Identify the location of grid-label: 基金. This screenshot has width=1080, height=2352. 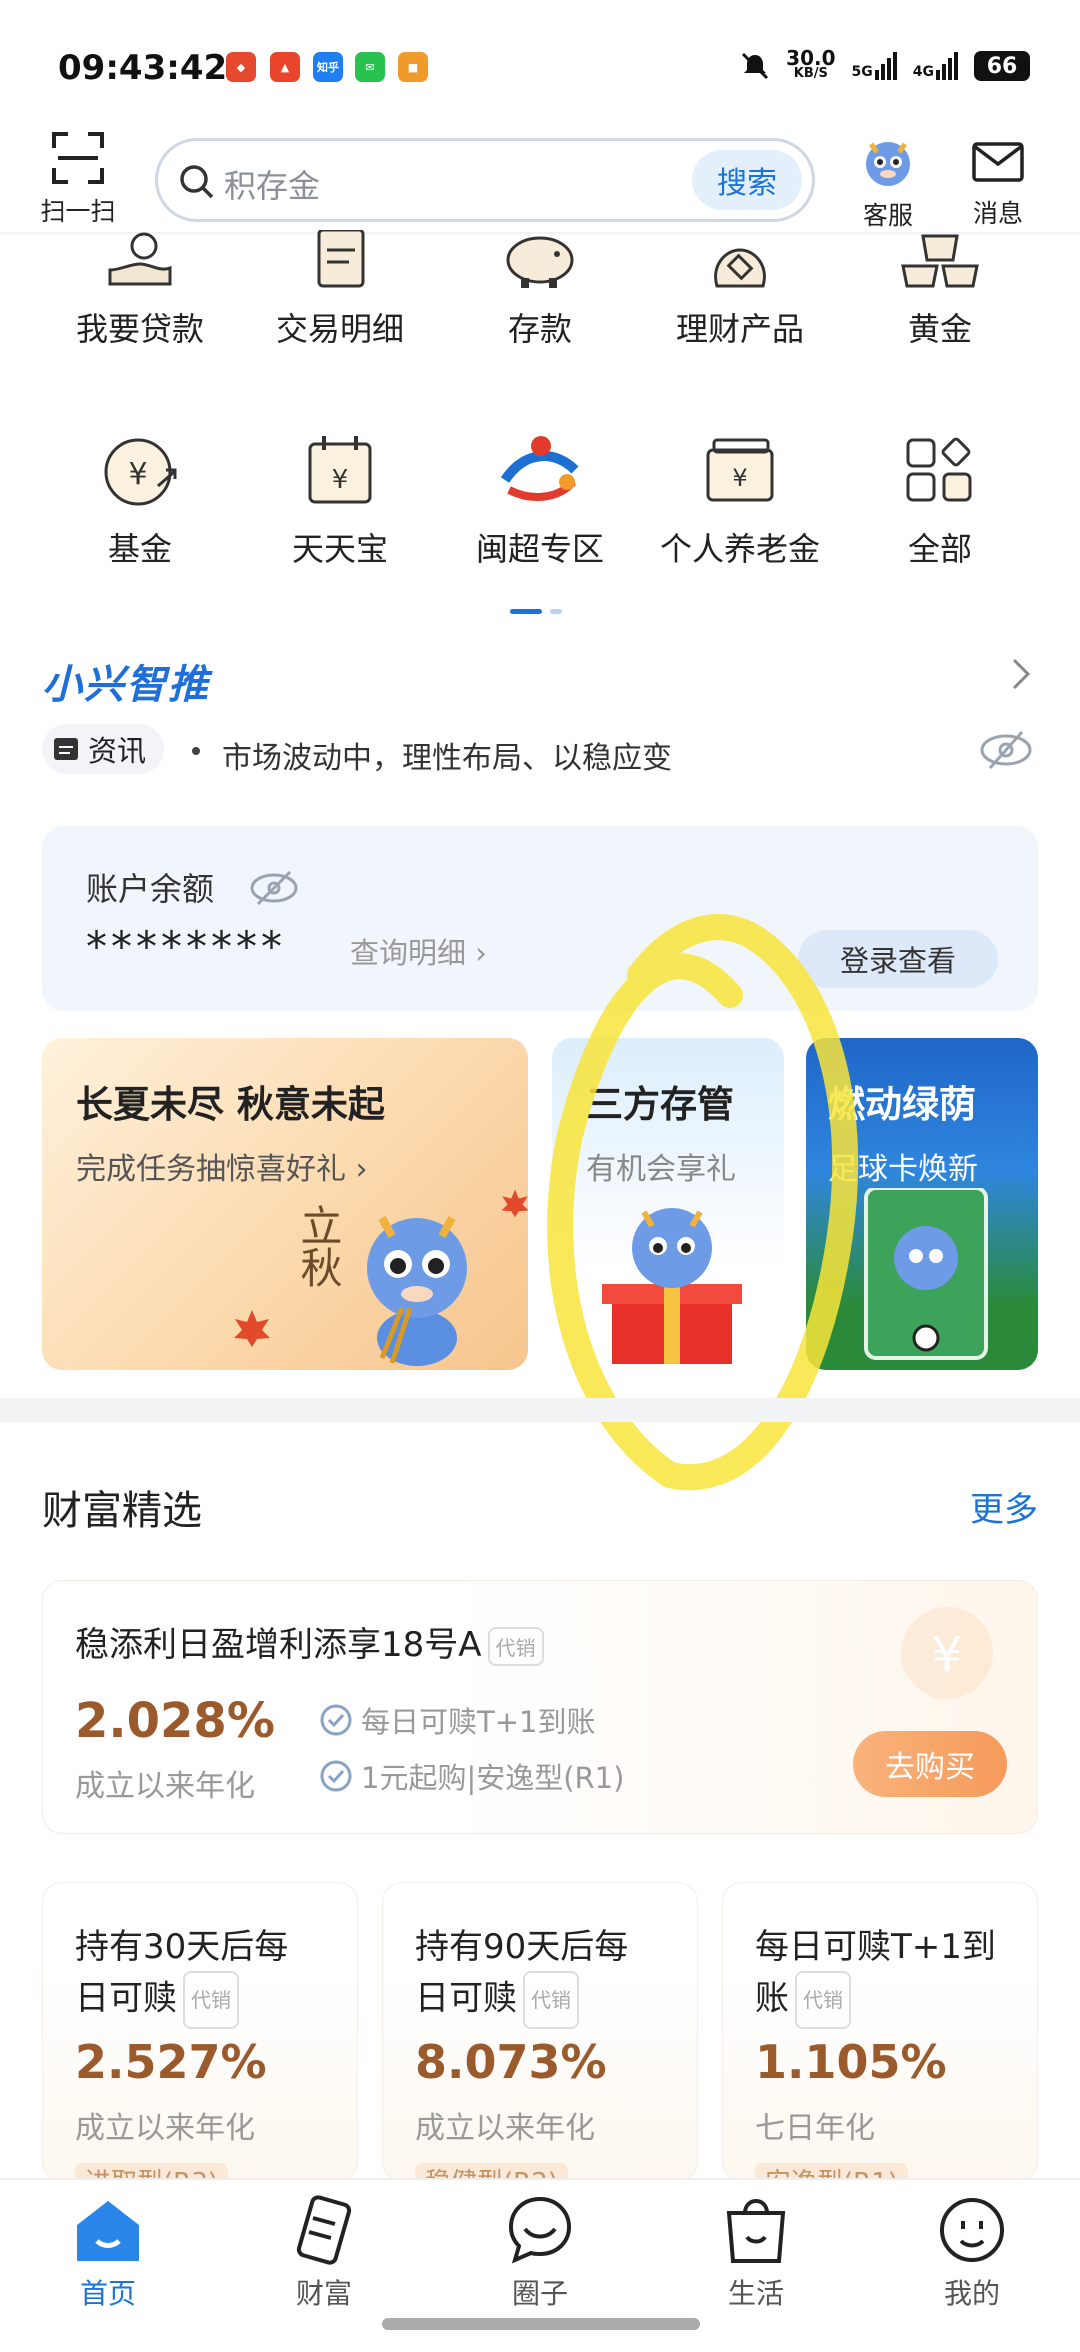
(139, 549).